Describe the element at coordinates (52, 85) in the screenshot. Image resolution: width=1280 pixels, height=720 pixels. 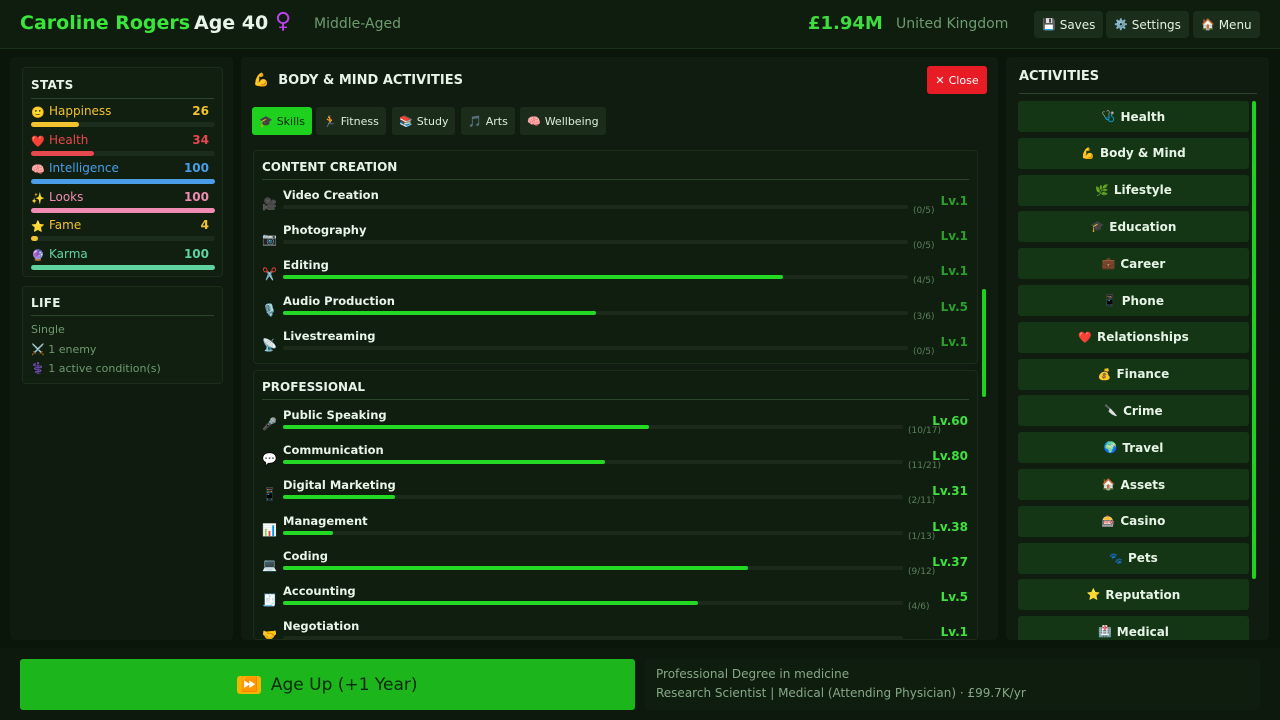
I see `stats-title: STATS` at that location.